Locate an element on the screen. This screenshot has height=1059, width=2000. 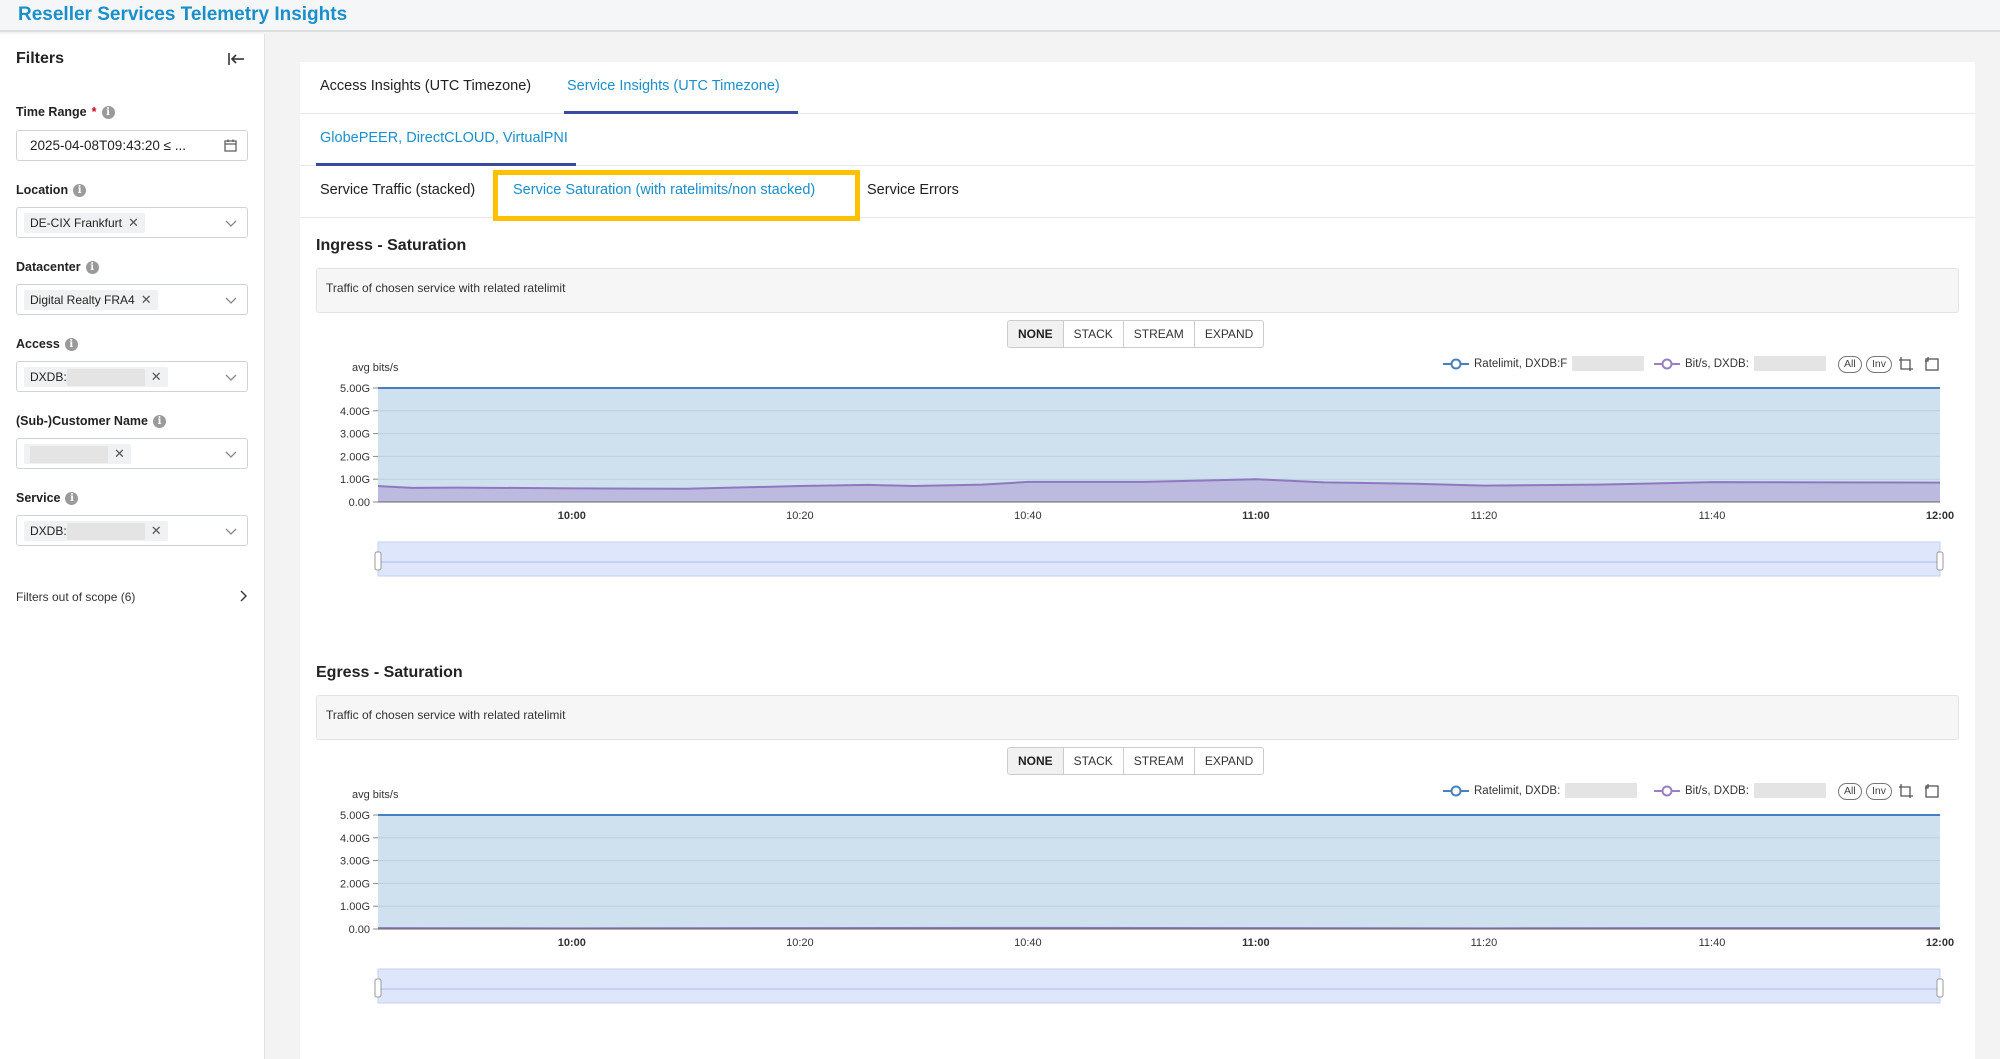
tab-service-insights: Service Insights (UTC Timezone) is located at coordinates (673, 86).